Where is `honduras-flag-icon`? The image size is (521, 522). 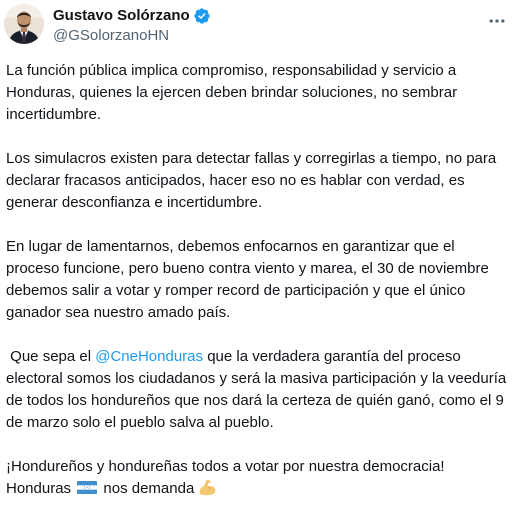 honduras-flag-icon is located at coordinates (87, 487).